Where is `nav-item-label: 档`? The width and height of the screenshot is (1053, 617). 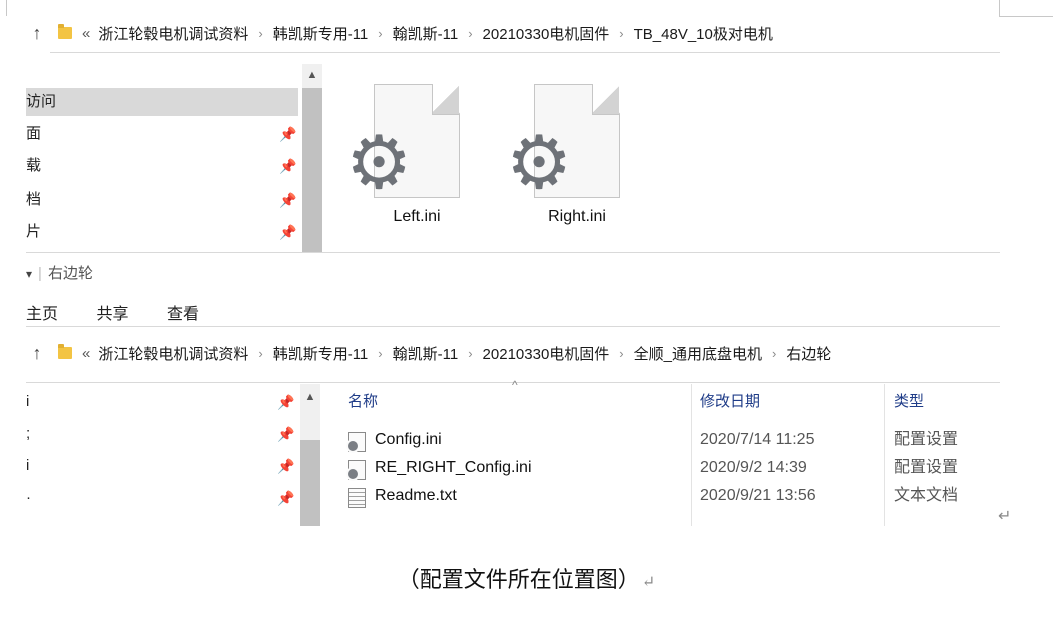
nav-item-label: 档 is located at coordinates (34, 199).